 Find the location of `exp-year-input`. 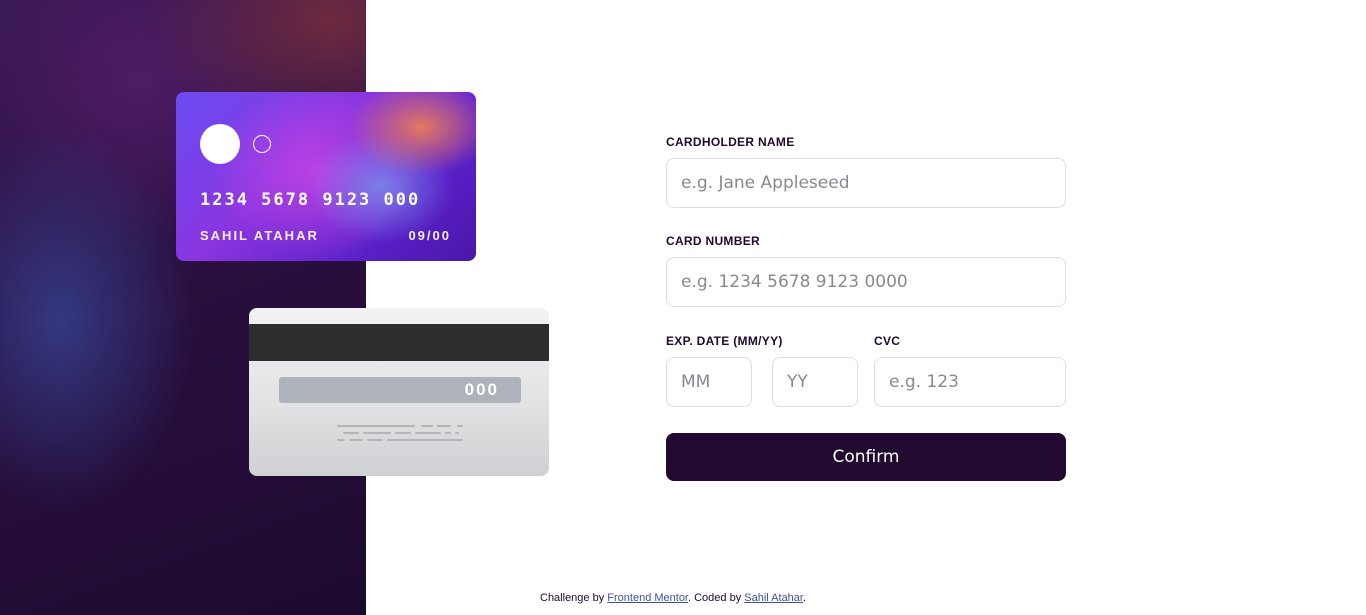

exp-year-input is located at coordinates (815, 382).